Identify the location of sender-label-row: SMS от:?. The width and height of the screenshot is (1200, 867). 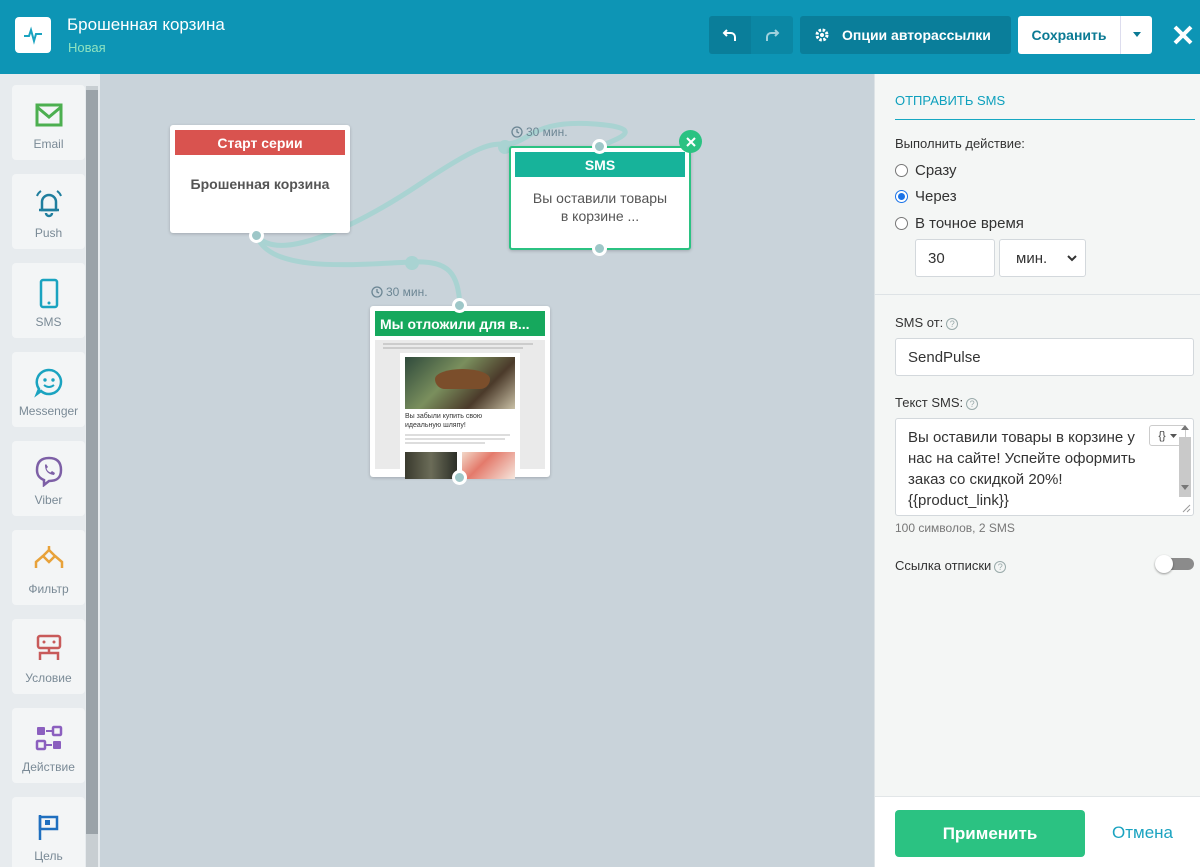
(927, 322).